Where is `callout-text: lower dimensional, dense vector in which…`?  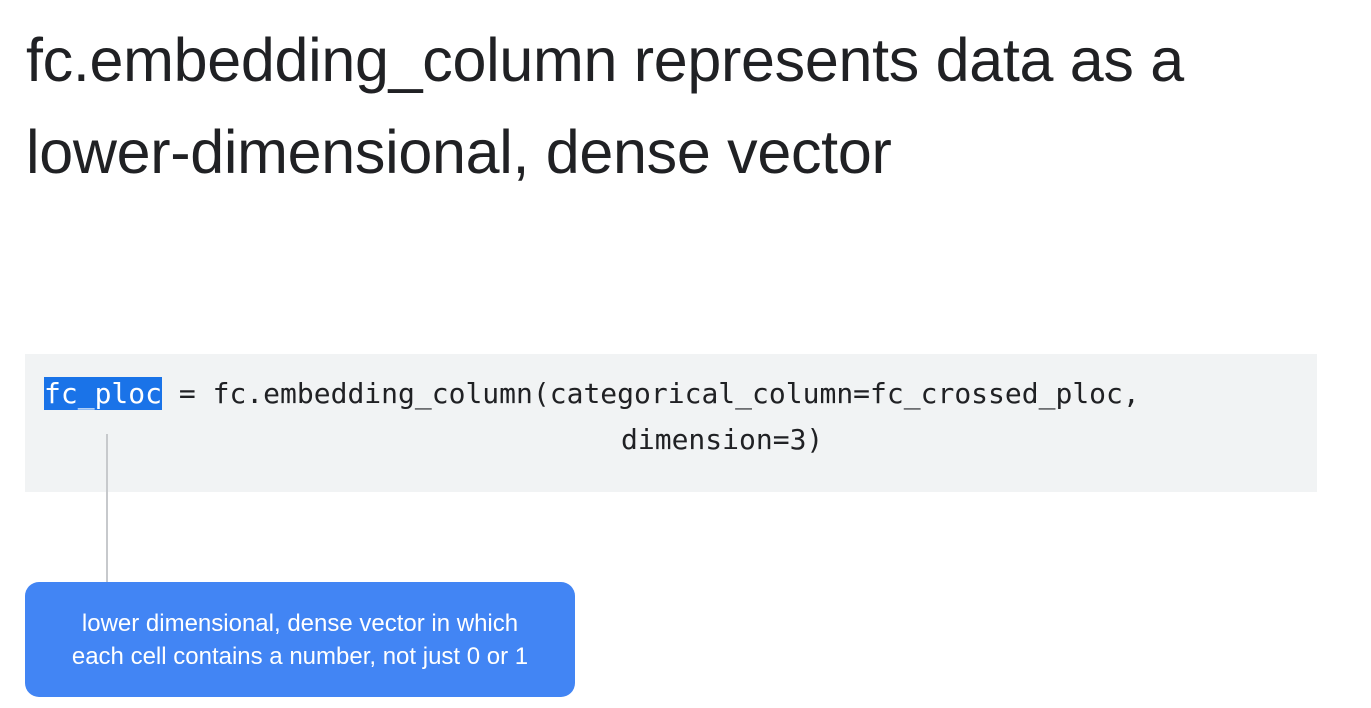
callout-text: lower dimensional, dense vector in which… is located at coordinates (300, 640).